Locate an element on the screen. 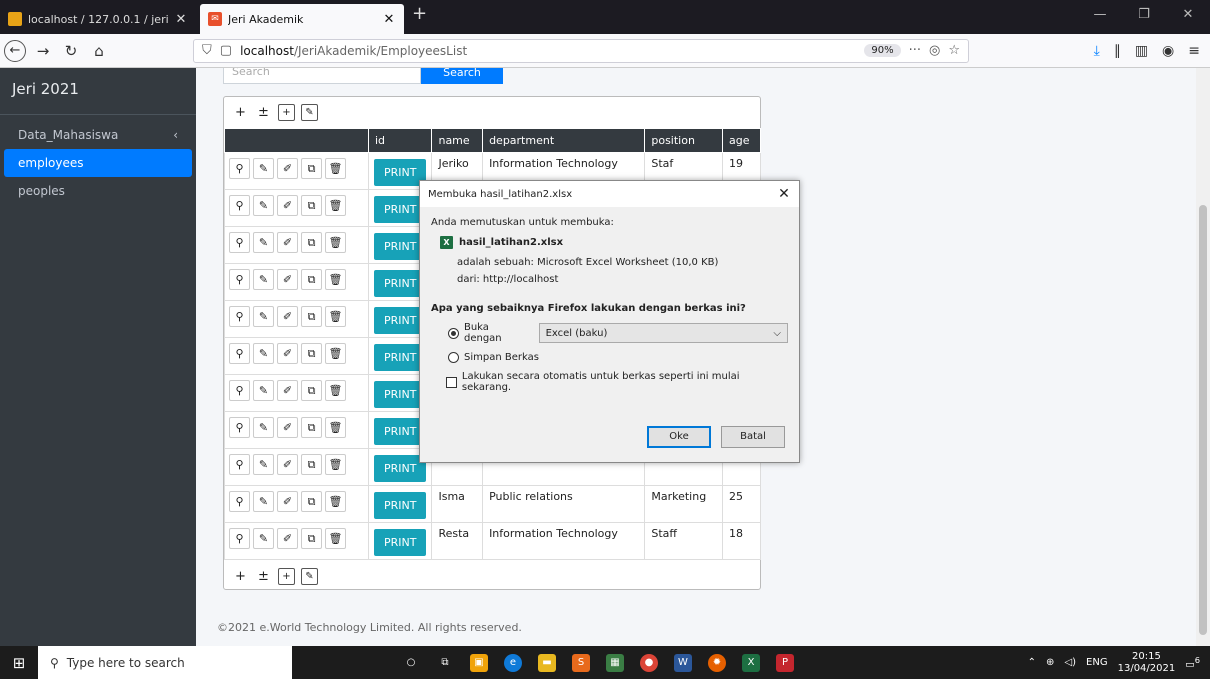  store-icon: ▣ is located at coordinates (479, 662).